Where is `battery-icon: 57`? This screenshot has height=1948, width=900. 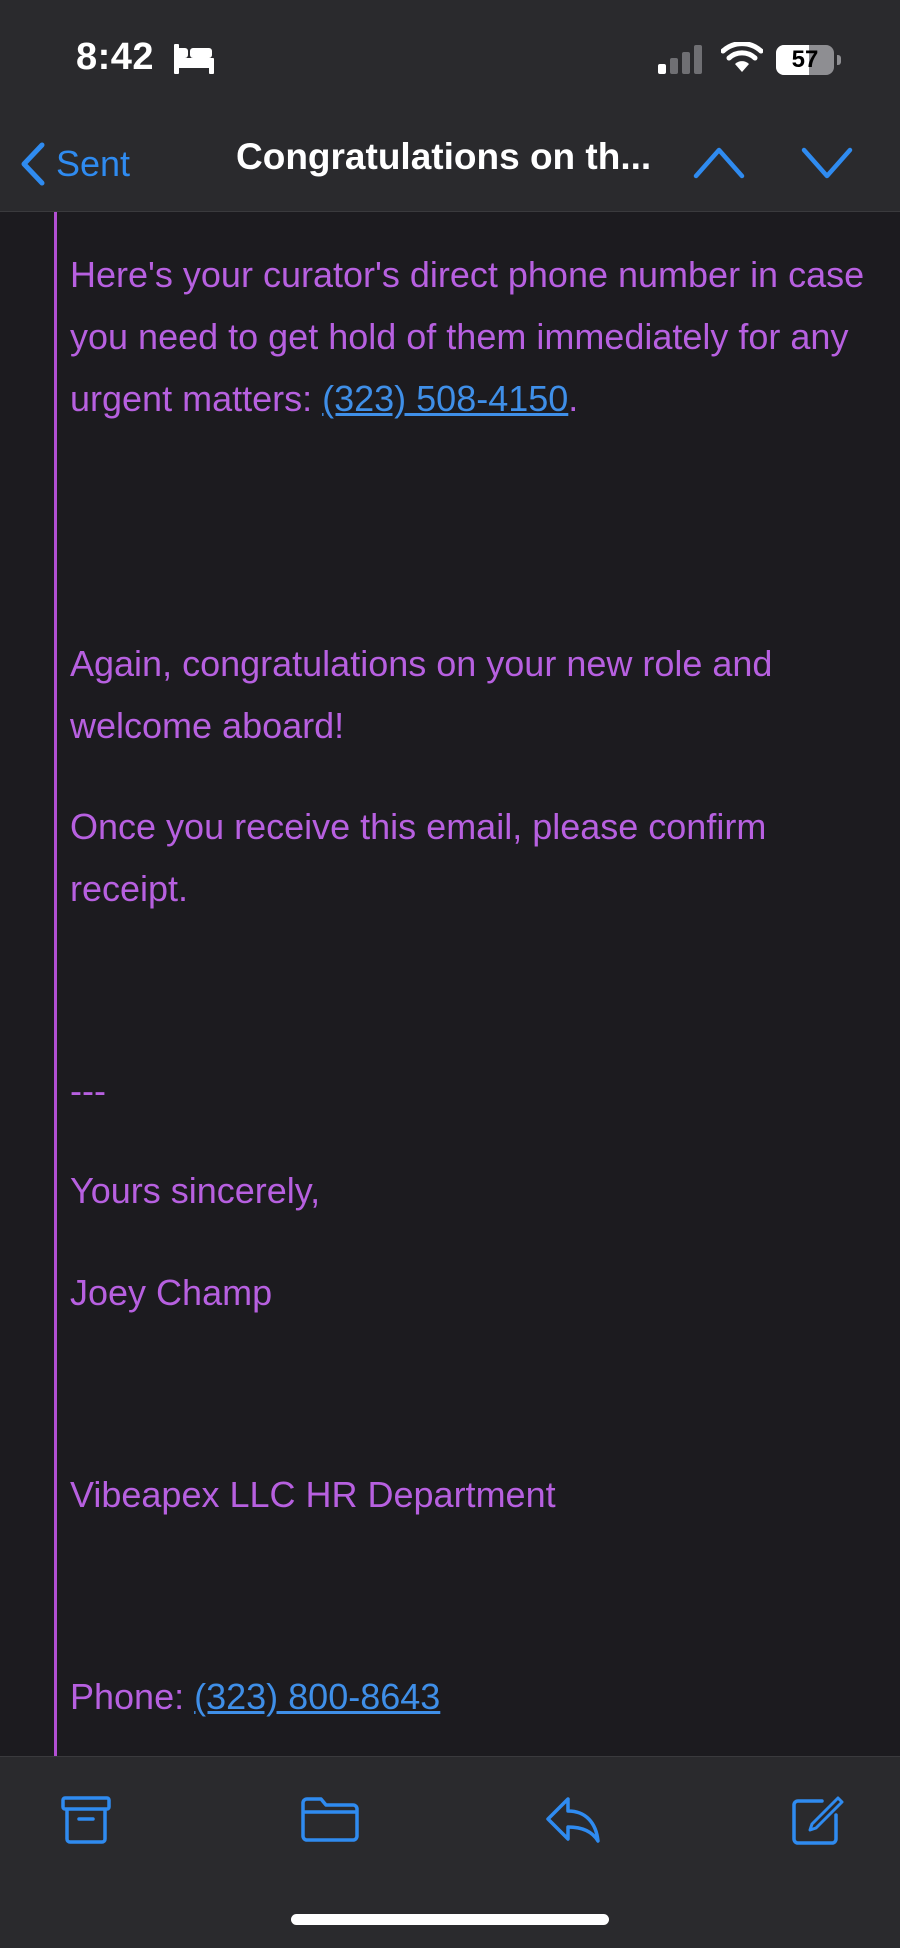
battery-icon: 57 is located at coordinates (808, 60).